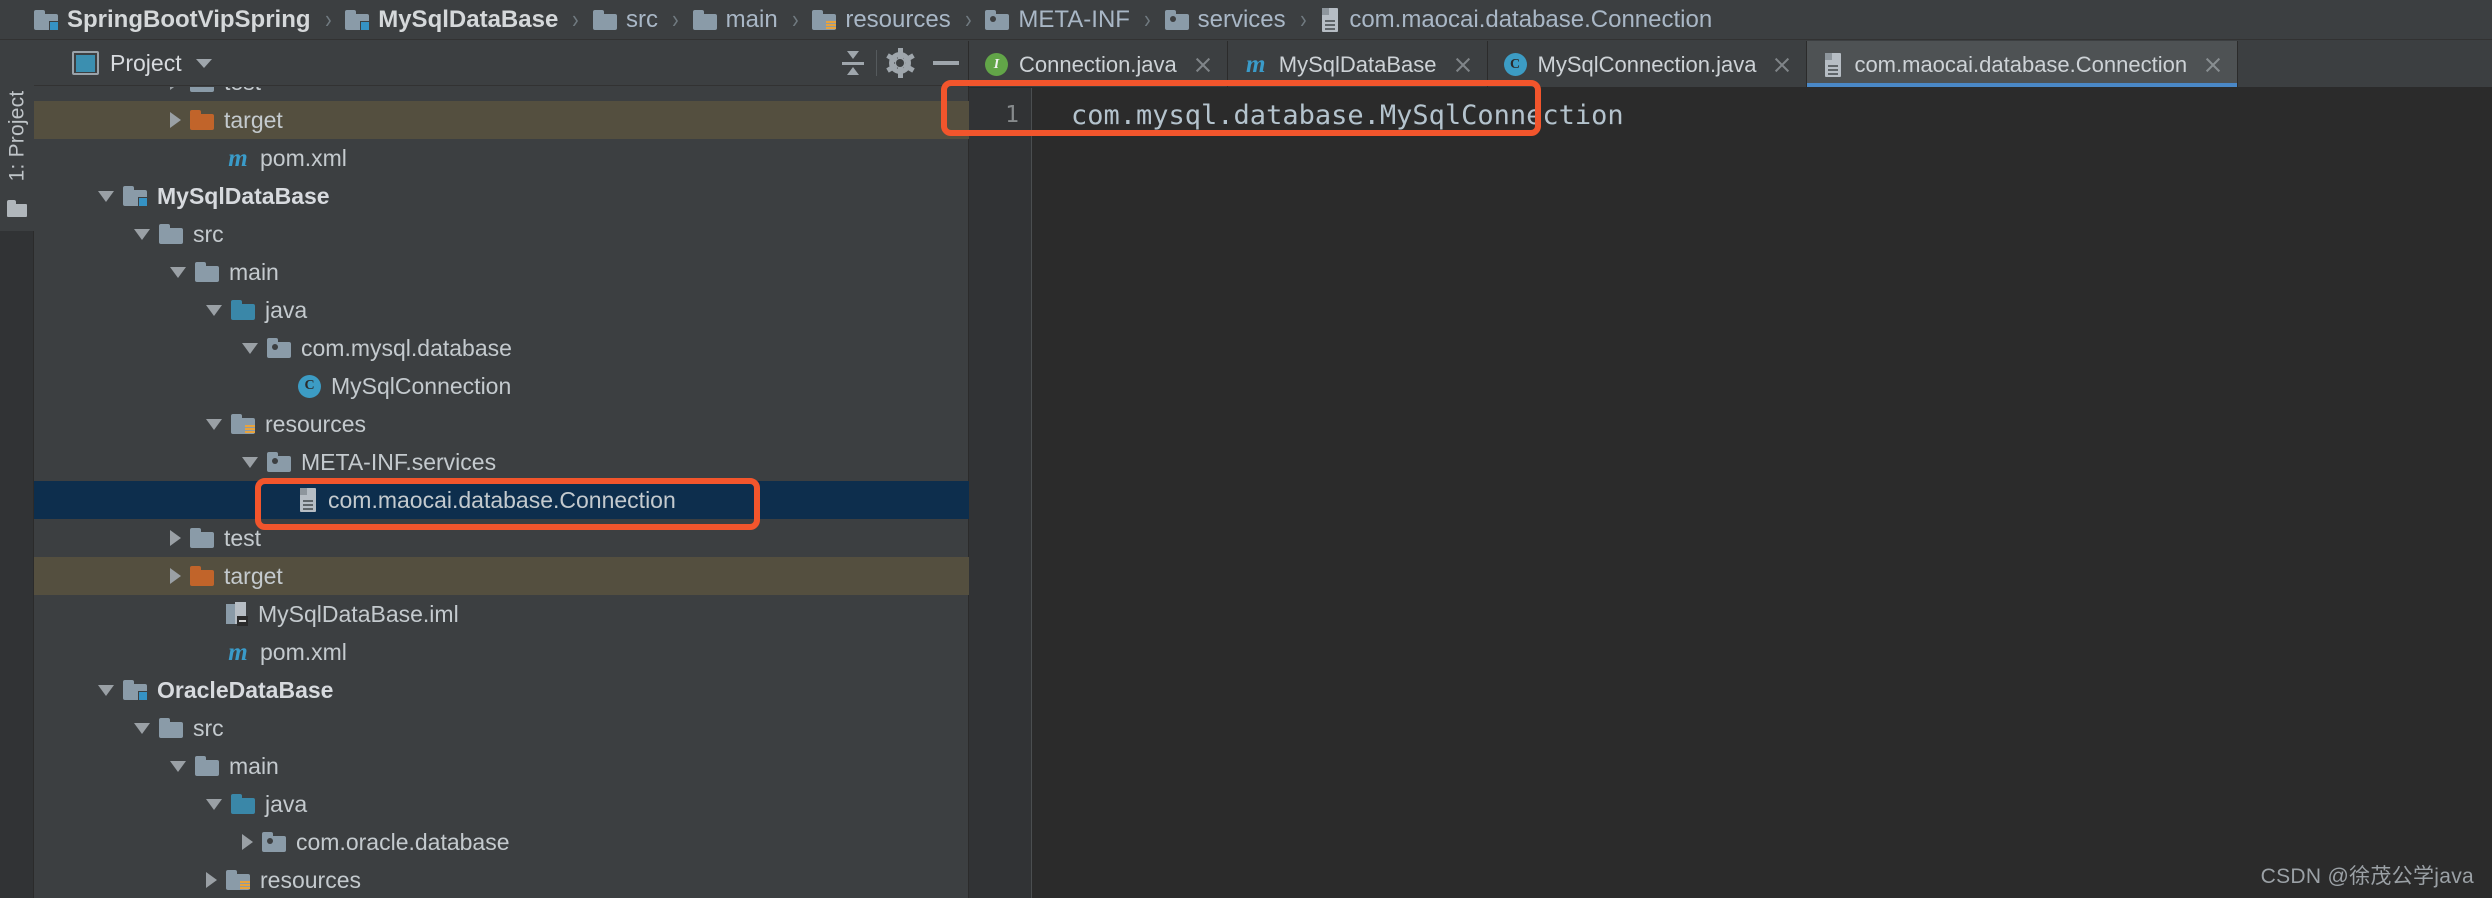 The height and width of the screenshot is (898, 2492). Describe the element at coordinates (243, 804) in the screenshot. I see `source-folder-icon` at that location.